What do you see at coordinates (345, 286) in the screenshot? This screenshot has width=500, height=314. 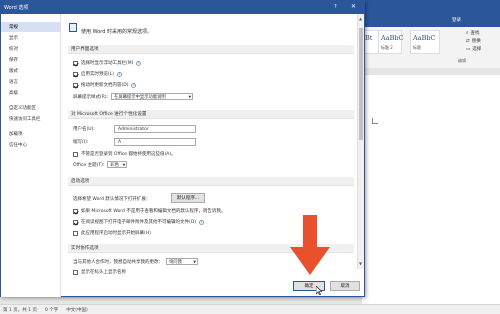 I see `cancel-button: 取消` at bounding box center [345, 286].